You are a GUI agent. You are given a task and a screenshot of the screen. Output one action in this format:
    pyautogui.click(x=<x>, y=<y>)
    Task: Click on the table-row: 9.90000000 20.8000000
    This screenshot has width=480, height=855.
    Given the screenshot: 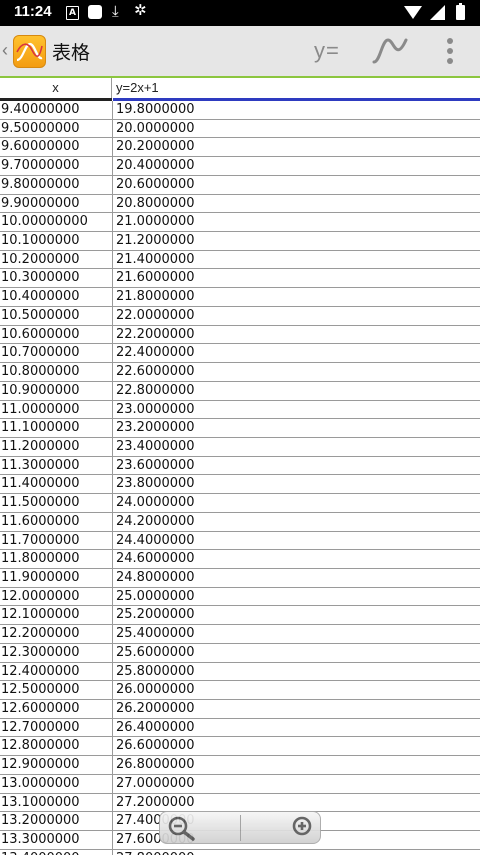 What is the action you would take?
    pyautogui.click(x=240, y=204)
    